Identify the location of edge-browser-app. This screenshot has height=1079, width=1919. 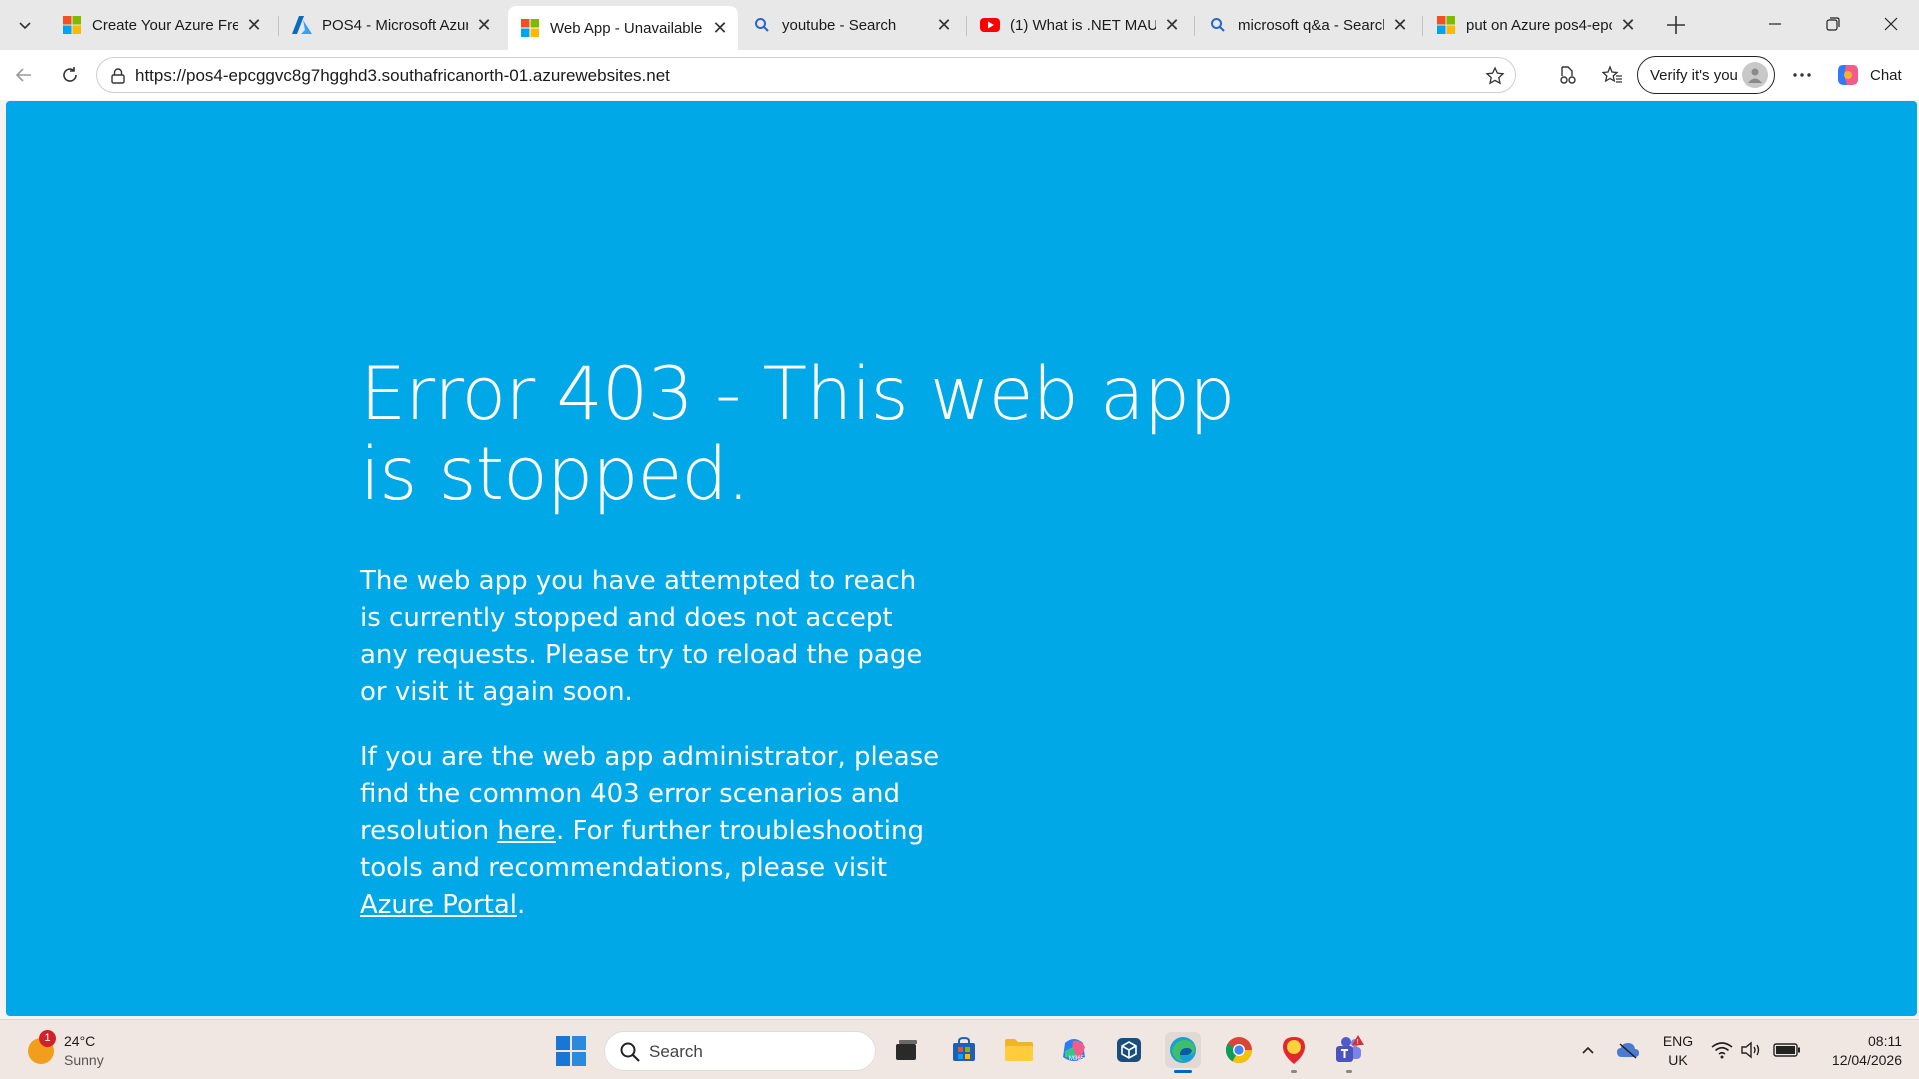
(1183, 1052).